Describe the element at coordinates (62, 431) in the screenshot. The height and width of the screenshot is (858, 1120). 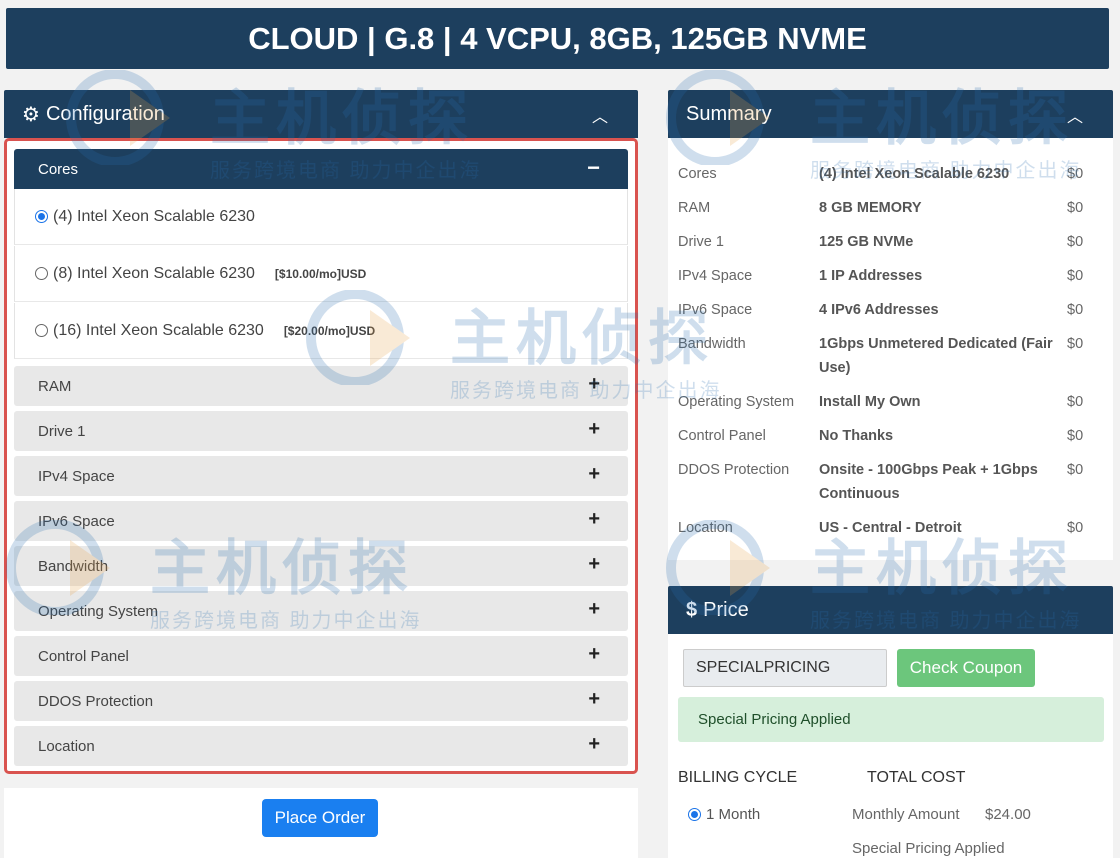
I see `section-label: Drive 1` at that location.